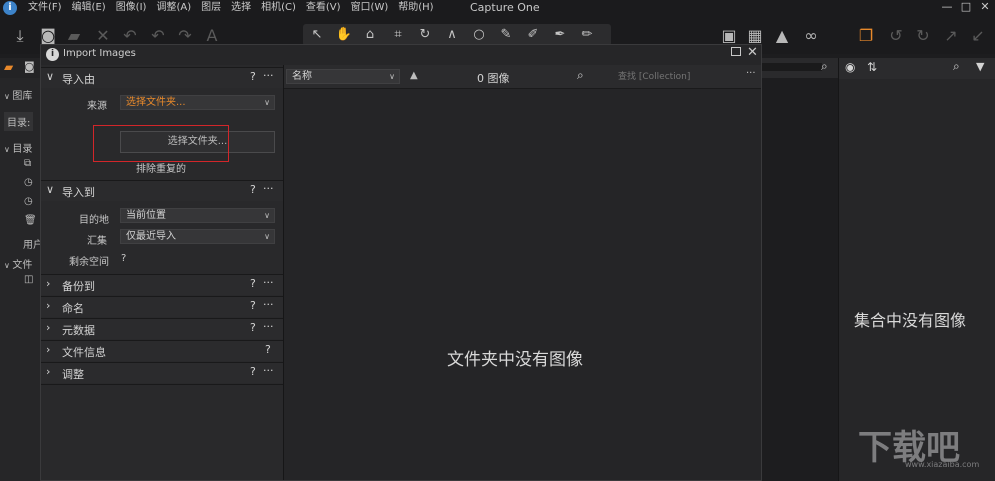  Describe the element at coordinates (178, 8) in the screenshot. I see `menu-adjust: 调整(A)` at that location.